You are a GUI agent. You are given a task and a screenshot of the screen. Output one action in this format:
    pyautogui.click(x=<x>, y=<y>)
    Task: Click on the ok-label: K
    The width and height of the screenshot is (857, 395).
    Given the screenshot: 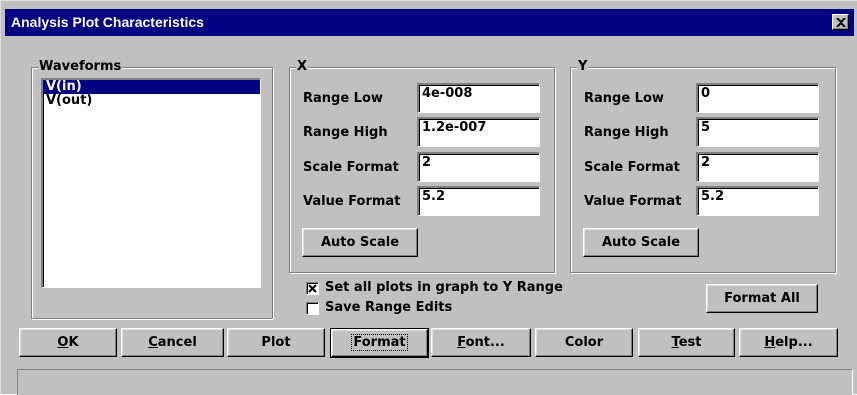 What is the action you would take?
    pyautogui.click(x=73, y=342)
    